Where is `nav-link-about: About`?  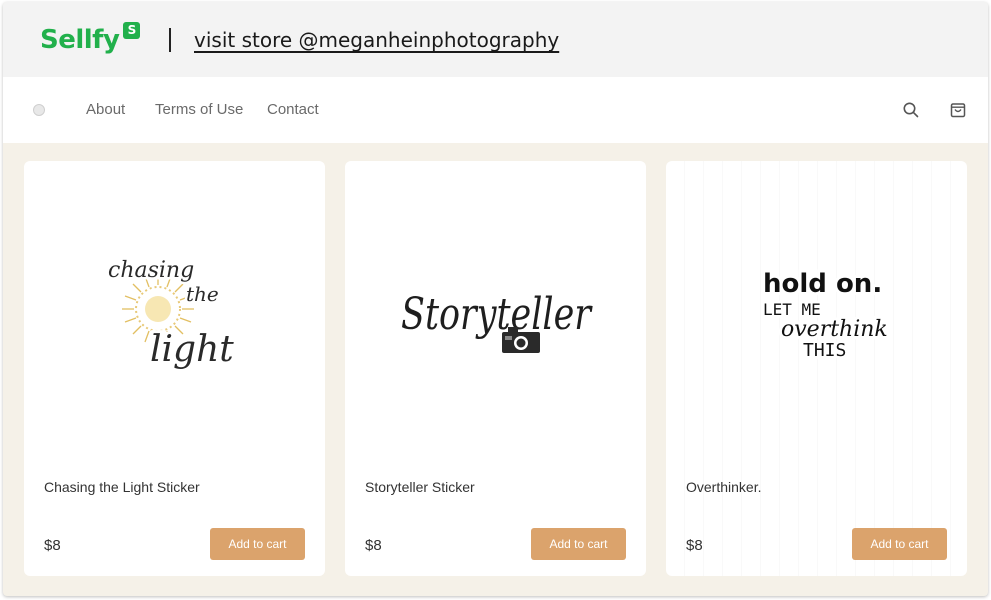
nav-link-about: About is located at coordinates (105, 110).